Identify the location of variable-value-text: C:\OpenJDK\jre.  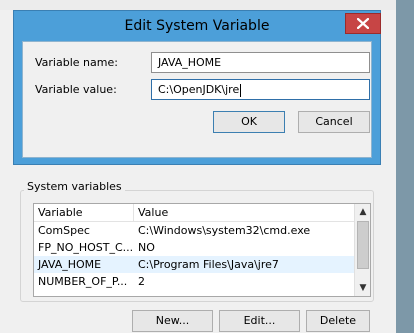
(199, 89).